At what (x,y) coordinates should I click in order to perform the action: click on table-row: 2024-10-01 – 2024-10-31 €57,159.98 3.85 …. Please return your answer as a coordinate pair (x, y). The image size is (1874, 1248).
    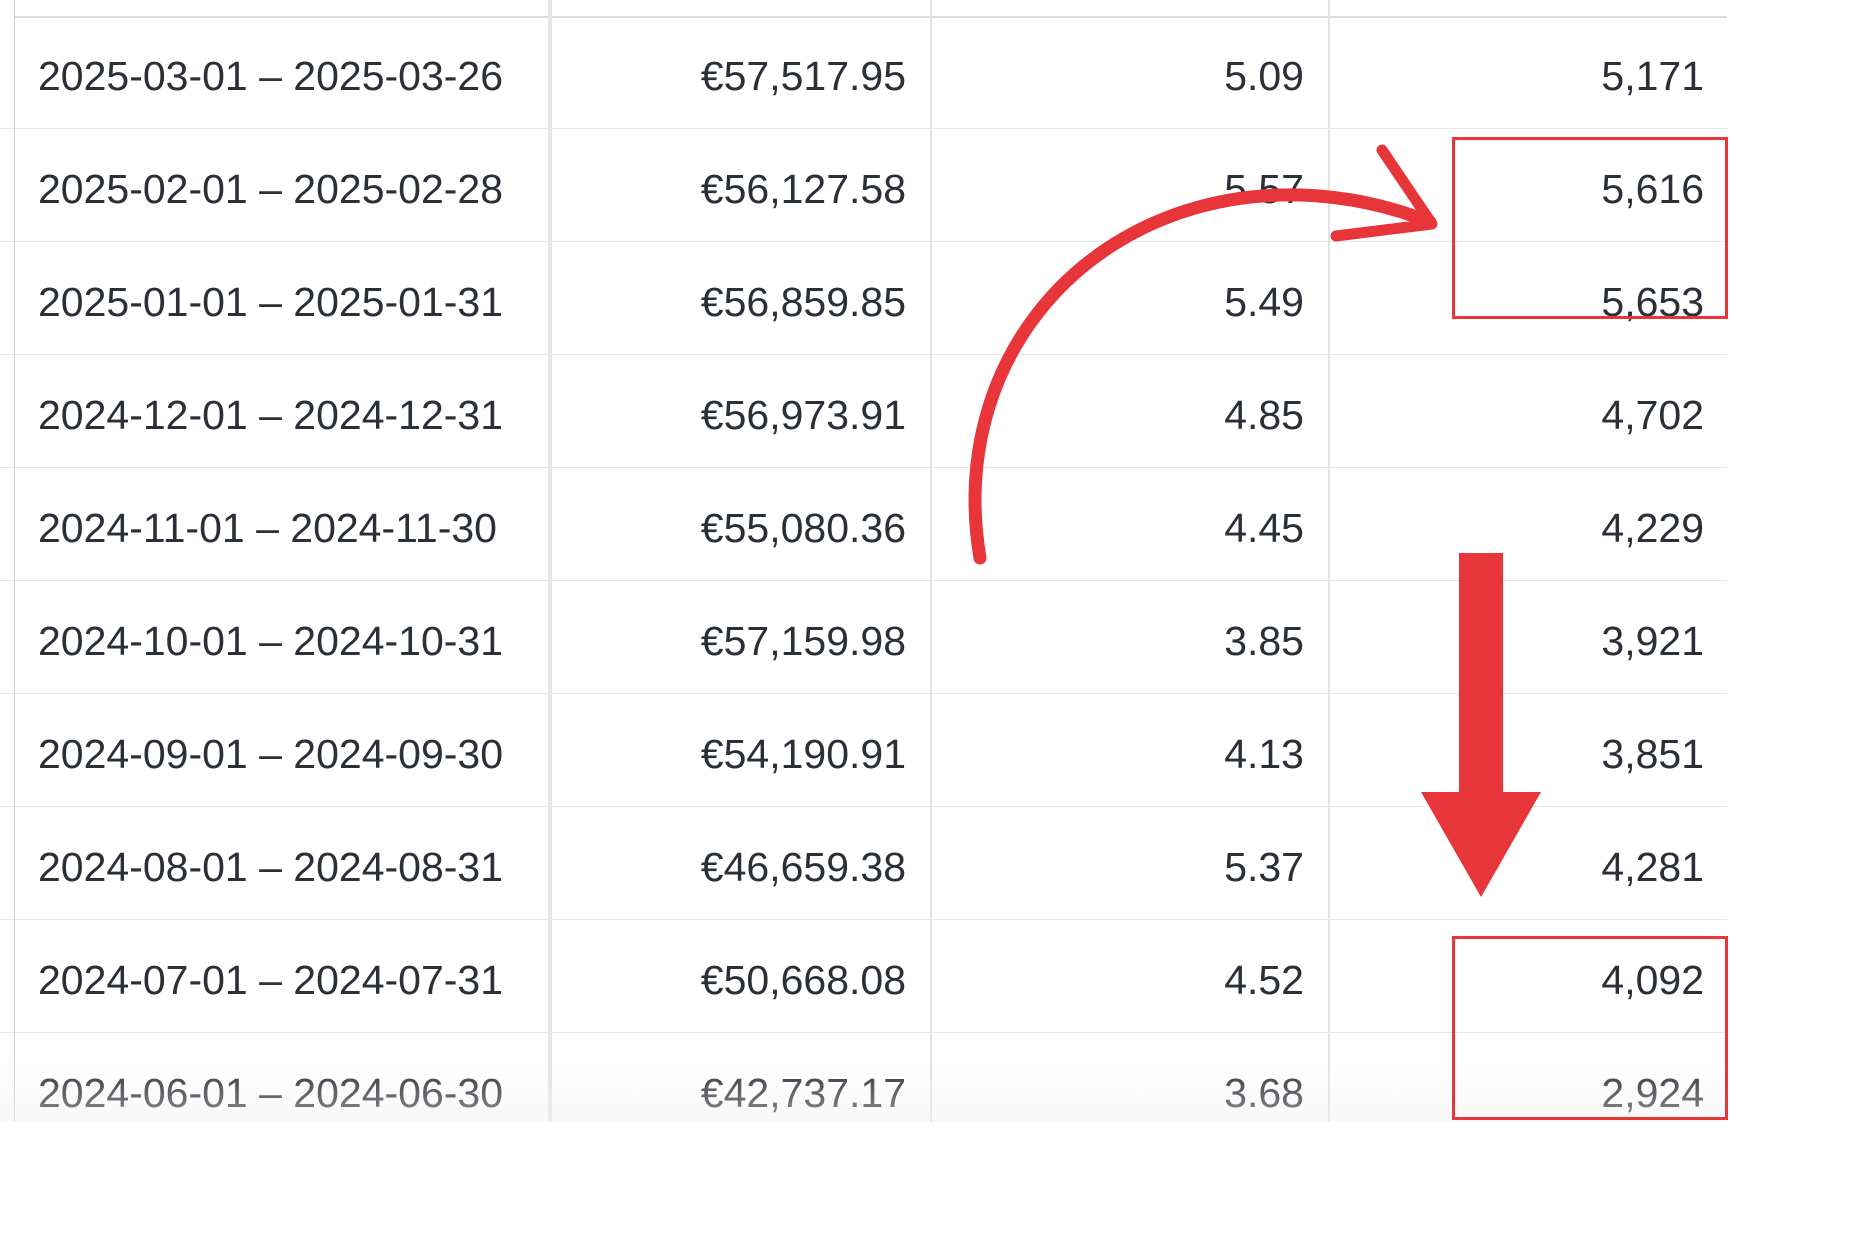
    Looking at the image, I should click on (863, 637).